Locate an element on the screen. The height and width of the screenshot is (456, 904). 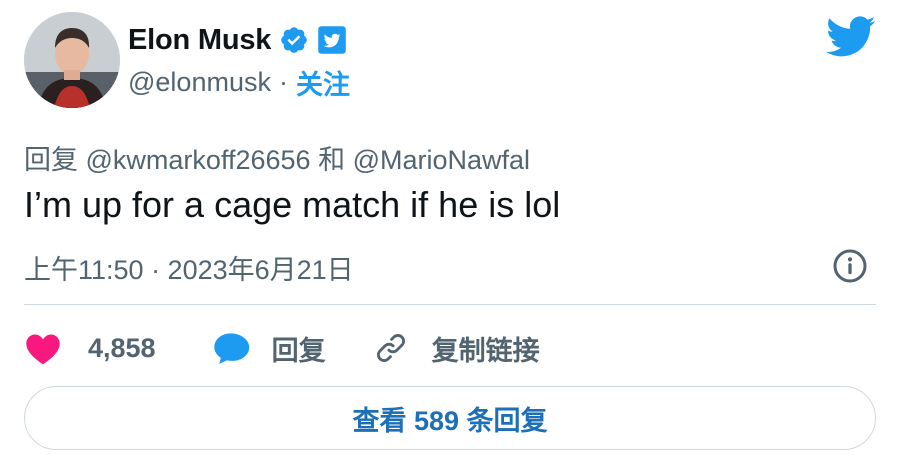
reply-context: 回复 @kwmarkoff26656 和 @MarioNawfal is located at coordinates (277, 157).